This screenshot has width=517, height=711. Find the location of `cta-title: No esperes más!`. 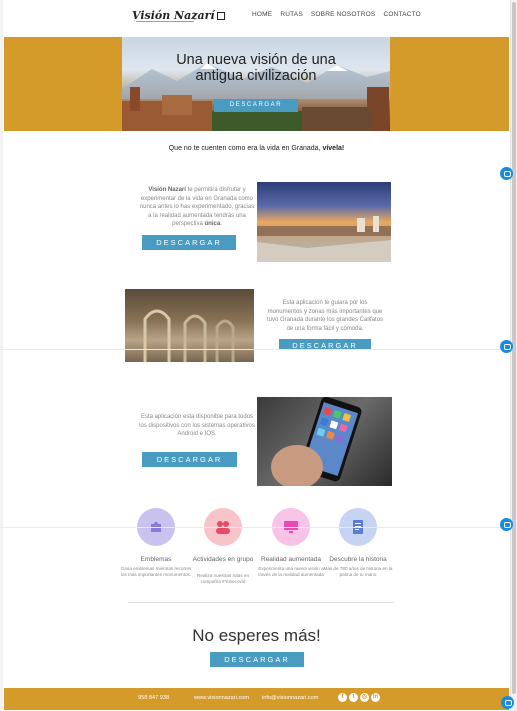

cta-title: No esperes más! is located at coordinates (256, 635).